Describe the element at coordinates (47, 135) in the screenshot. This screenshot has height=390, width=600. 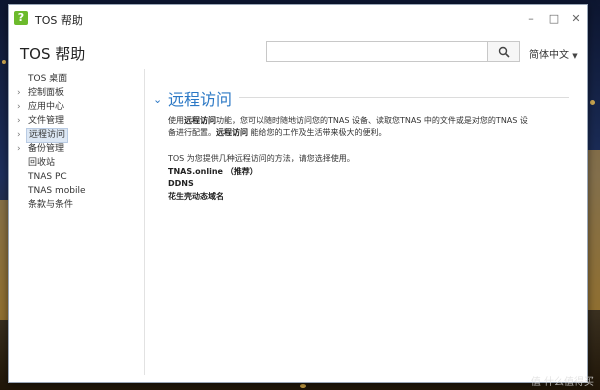
I see `sidebar-item-label: 远程访问` at that location.